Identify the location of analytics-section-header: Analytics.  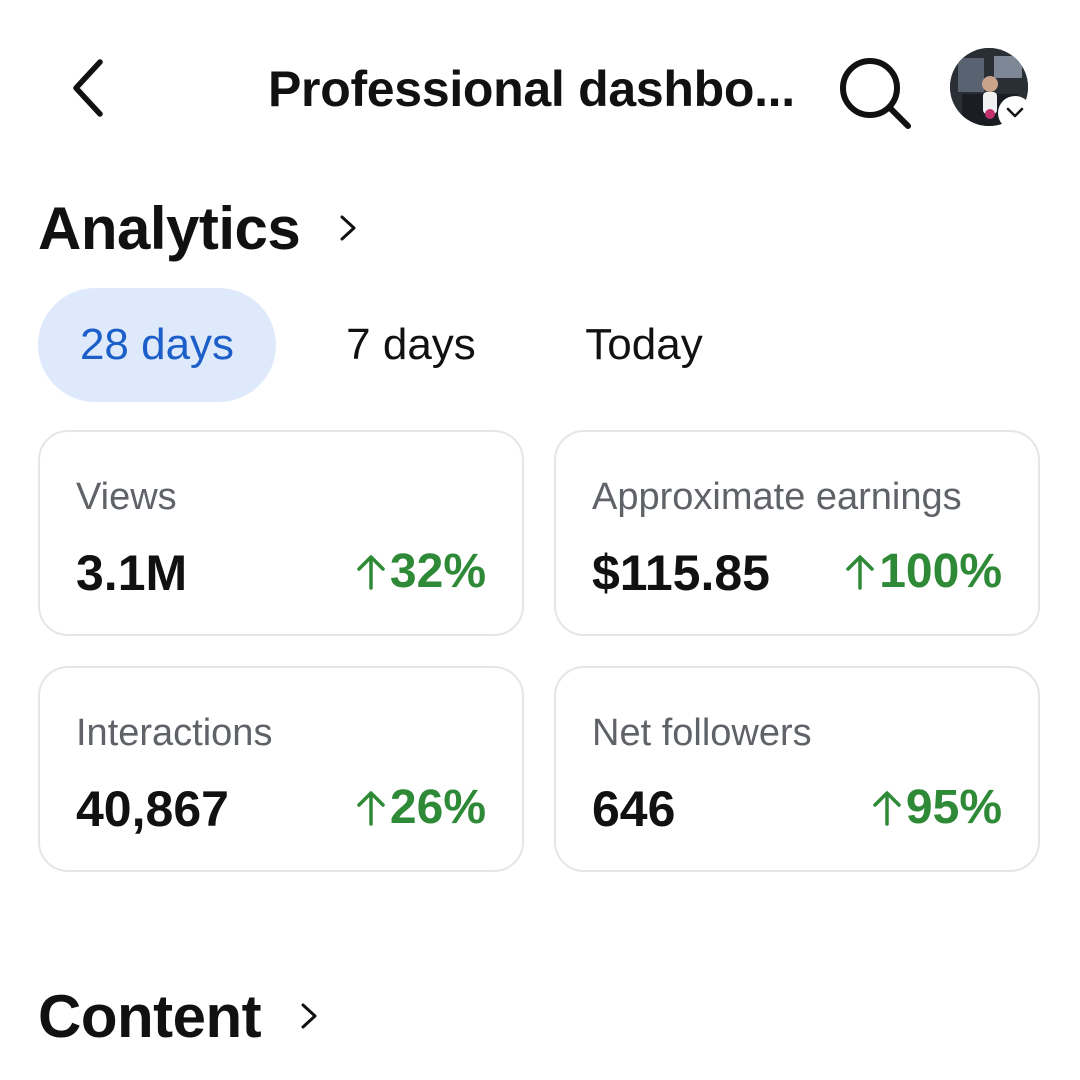
(198, 228).